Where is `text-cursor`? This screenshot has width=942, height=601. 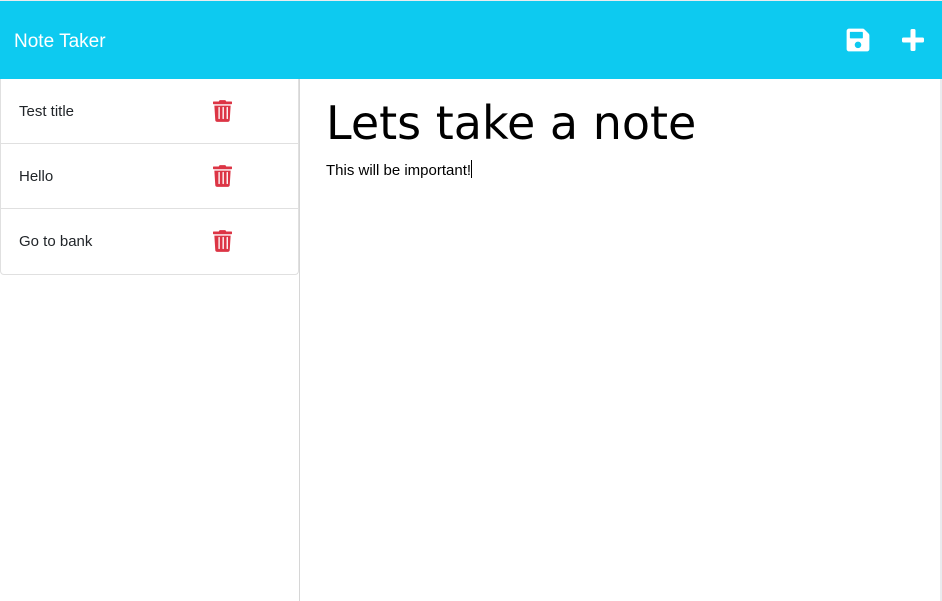 text-cursor is located at coordinates (472, 169).